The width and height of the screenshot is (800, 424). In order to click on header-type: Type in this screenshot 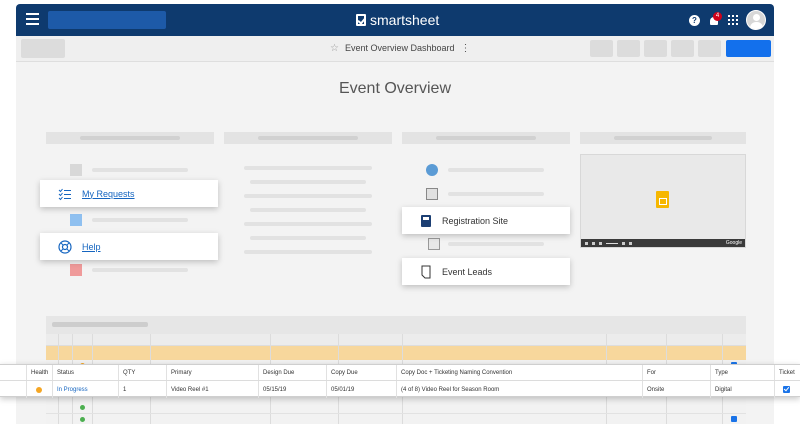, I will do `click(742, 372)`.